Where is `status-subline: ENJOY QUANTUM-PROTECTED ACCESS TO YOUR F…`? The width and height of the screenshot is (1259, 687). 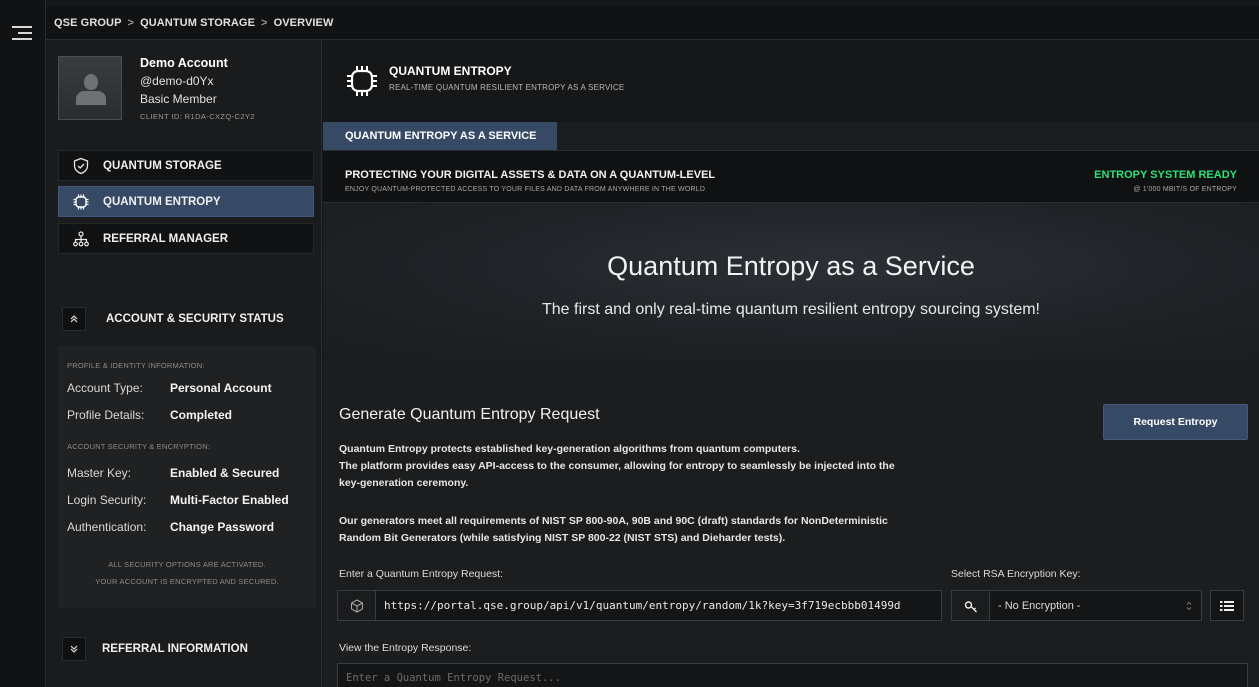
status-subline: ENJOY QUANTUM-PROTECTED ACCESS TO YOUR F… is located at coordinates (525, 189).